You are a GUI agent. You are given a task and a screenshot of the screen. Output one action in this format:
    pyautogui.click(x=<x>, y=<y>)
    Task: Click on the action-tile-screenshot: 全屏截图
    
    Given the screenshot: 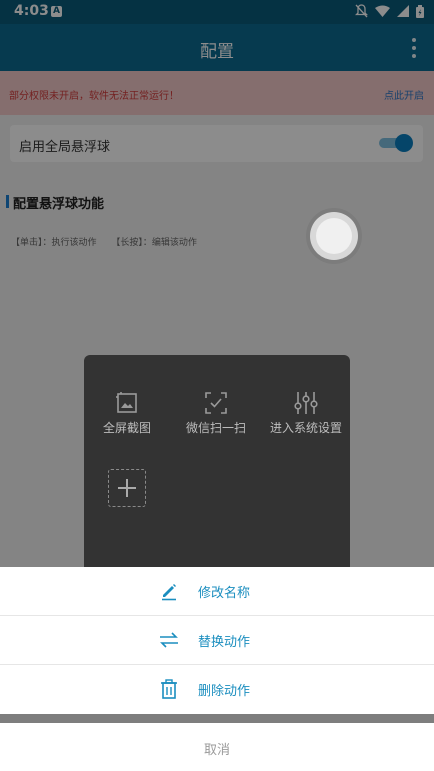 What is the action you would take?
    pyautogui.click(x=127, y=413)
    